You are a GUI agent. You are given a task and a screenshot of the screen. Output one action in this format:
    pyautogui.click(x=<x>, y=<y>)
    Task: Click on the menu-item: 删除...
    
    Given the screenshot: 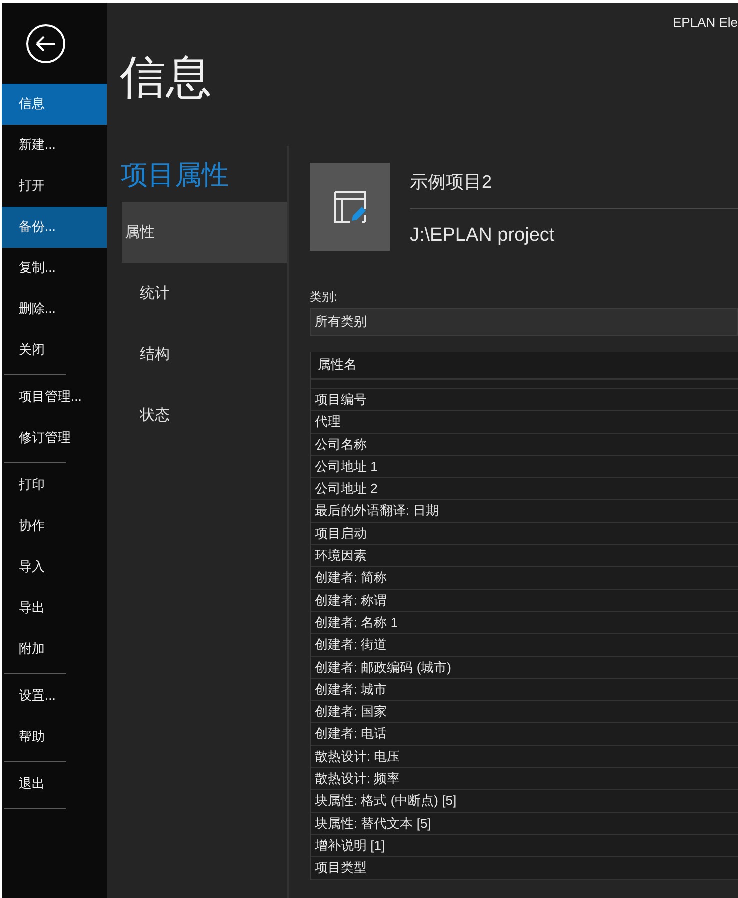 What is the action you would take?
    pyautogui.click(x=54, y=309)
    